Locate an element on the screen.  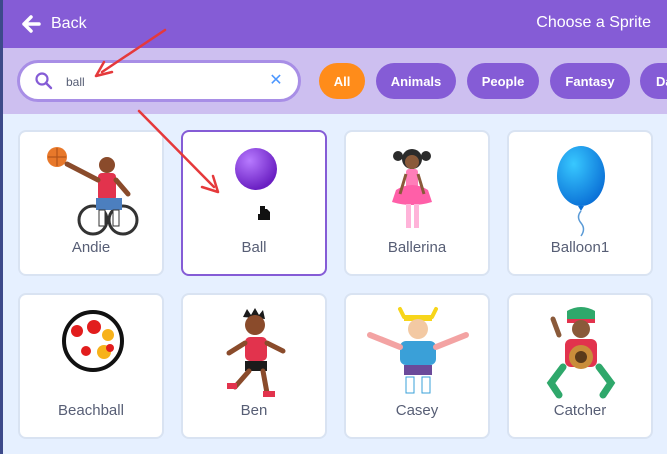
sprite-name: Beachball is located at coordinates (91, 410).